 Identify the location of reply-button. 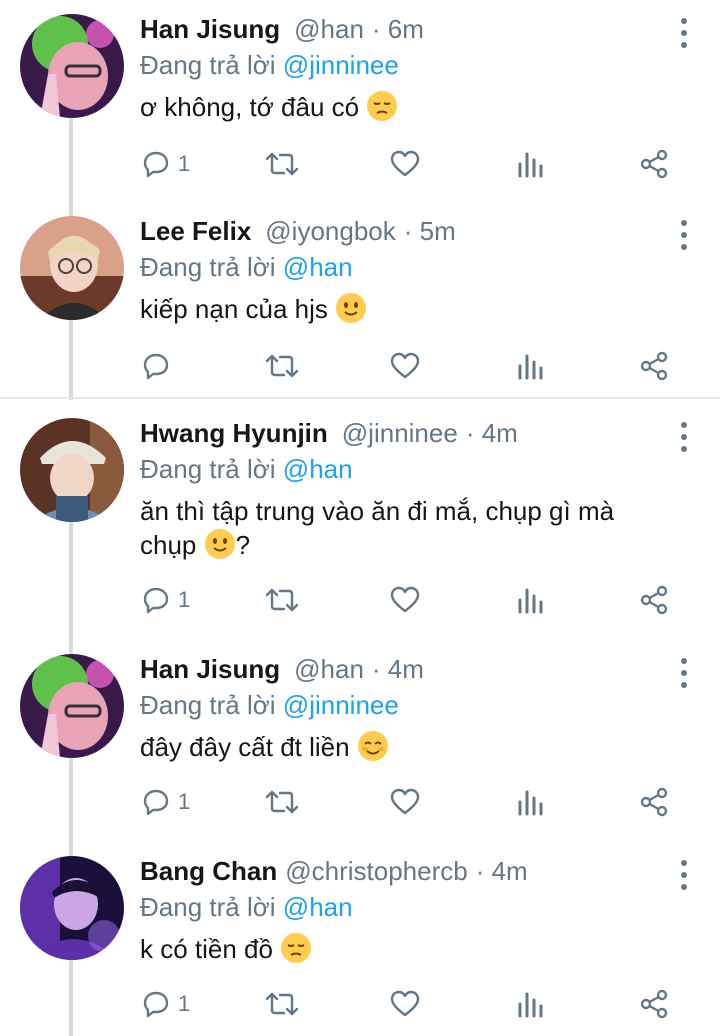
(159, 366).